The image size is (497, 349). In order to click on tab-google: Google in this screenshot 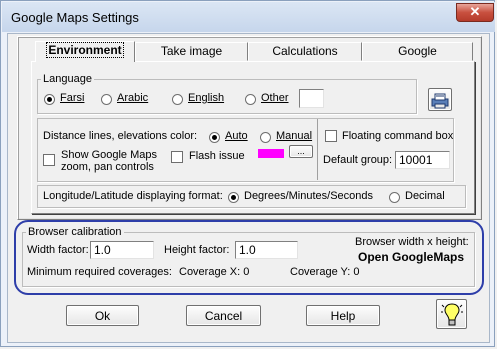, I will do `click(417, 51)`.